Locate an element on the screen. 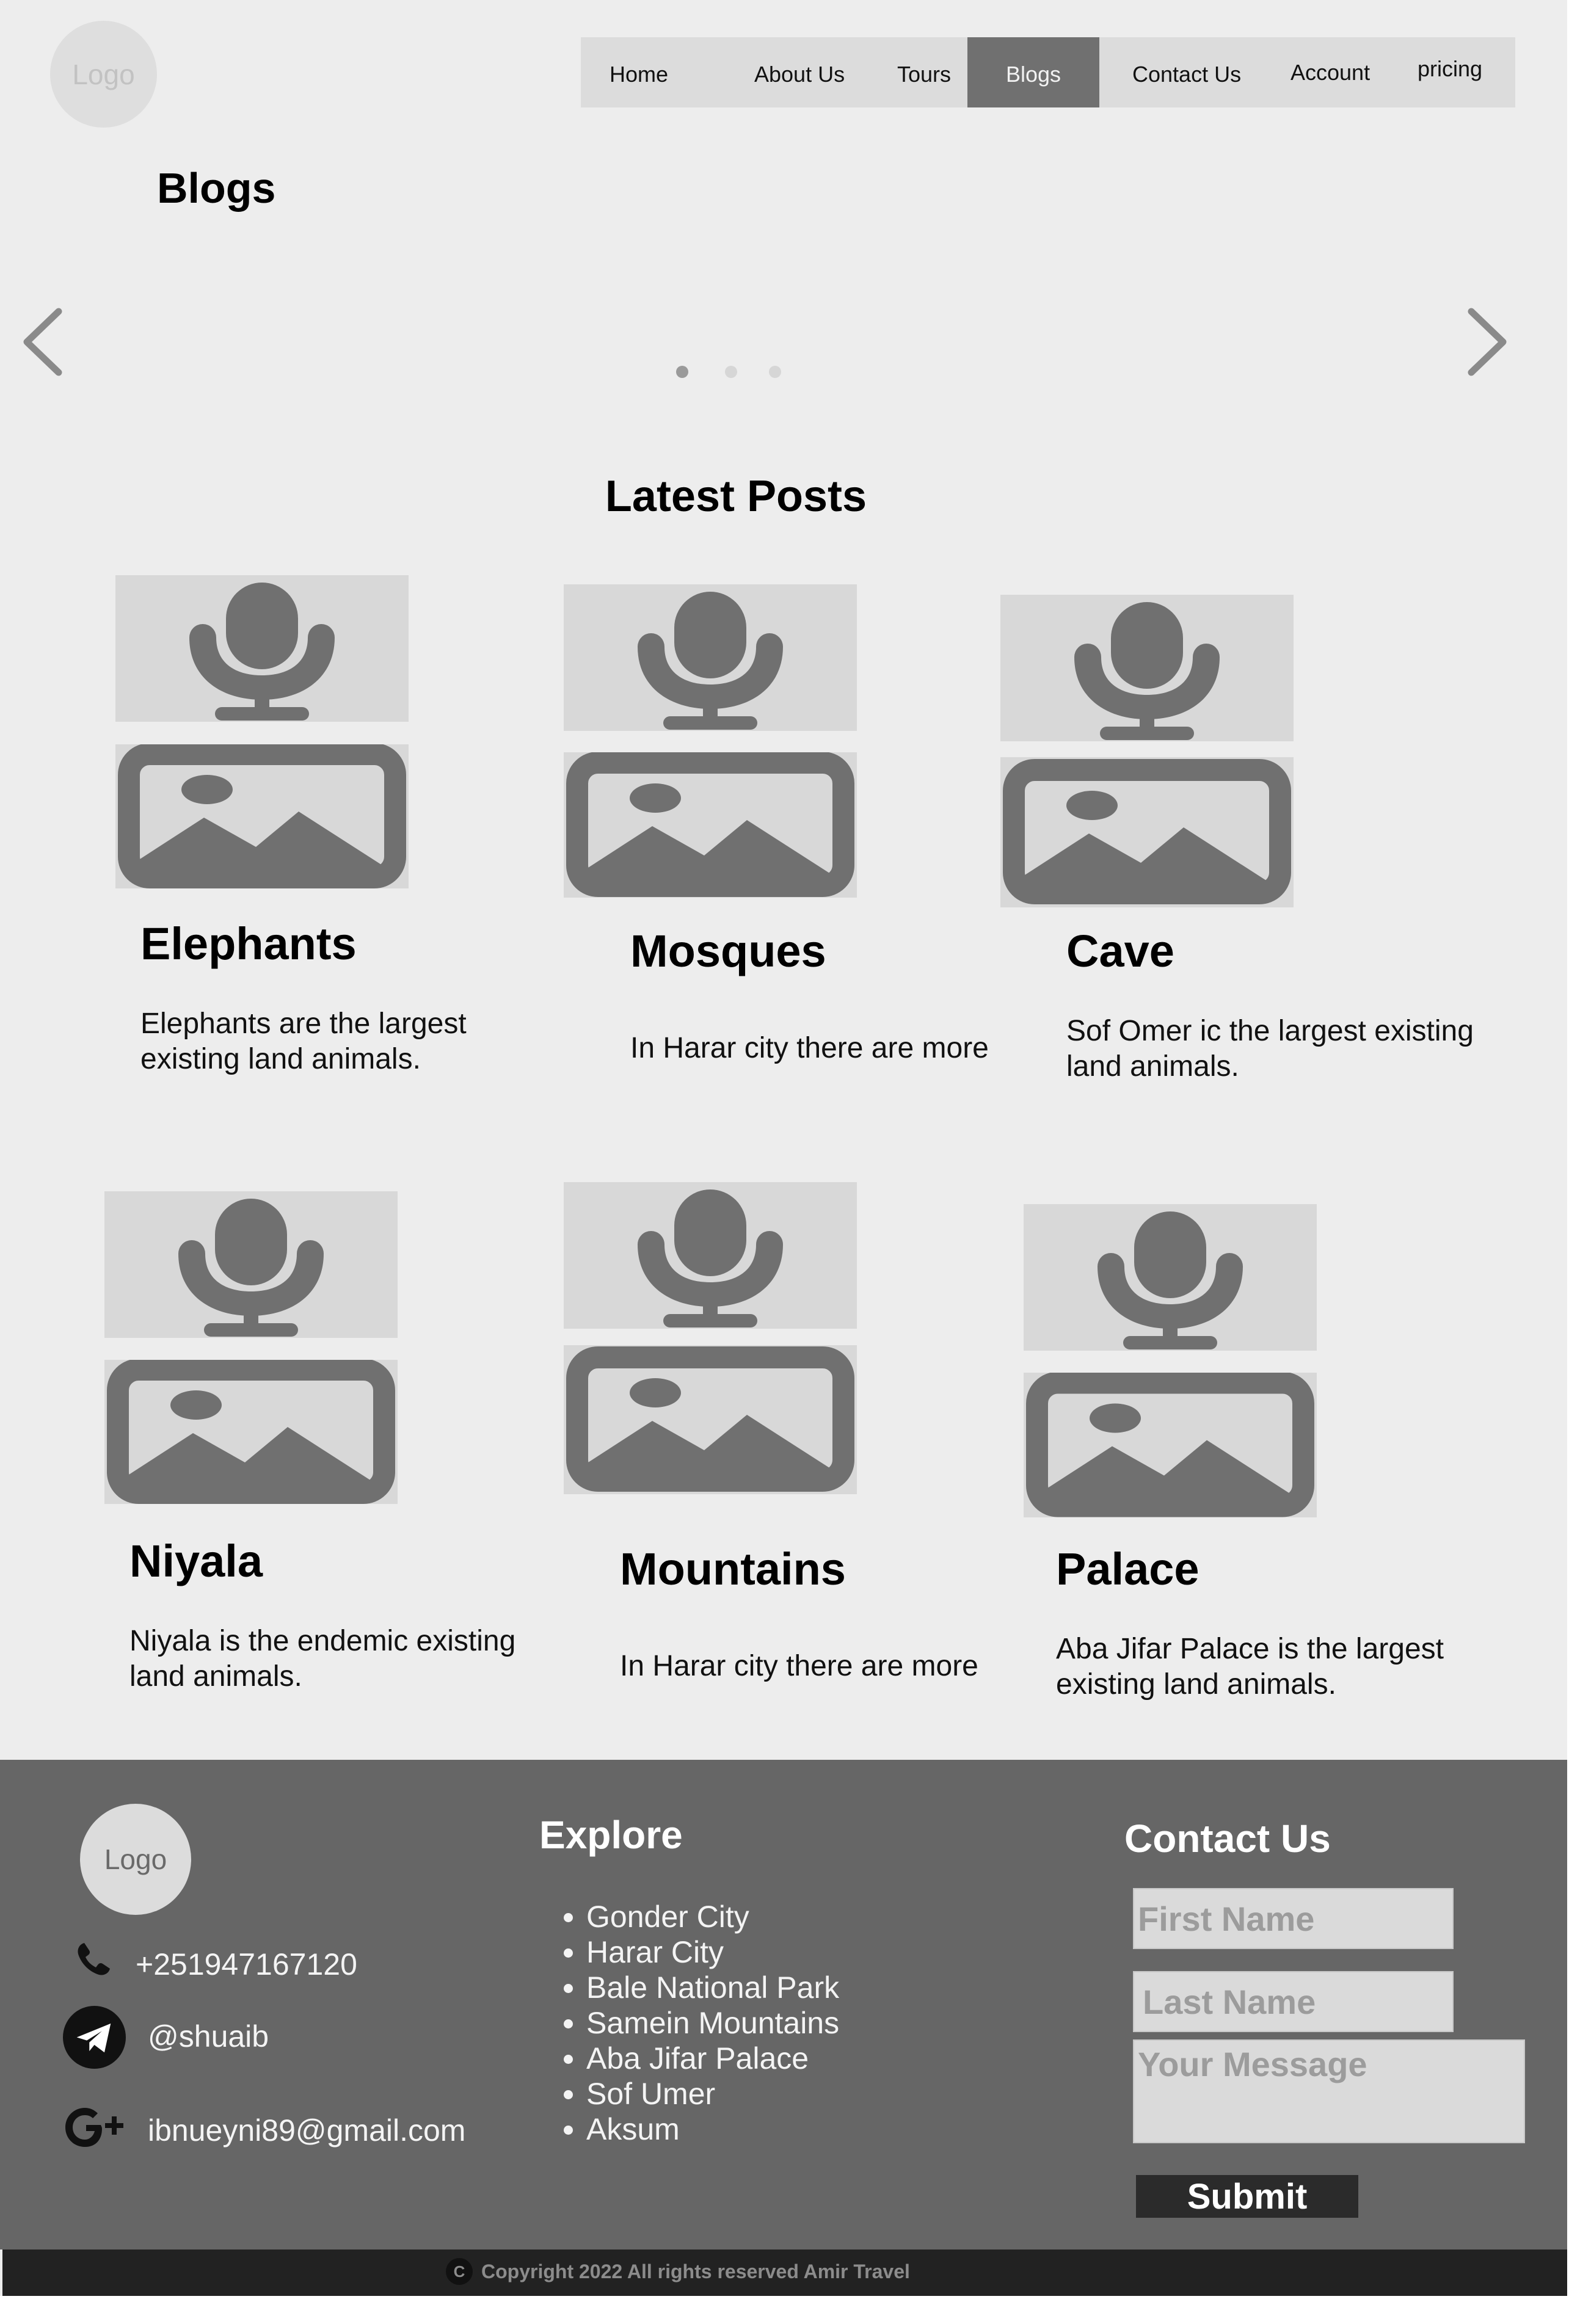  explore-item: Harar City is located at coordinates (712, 1952).